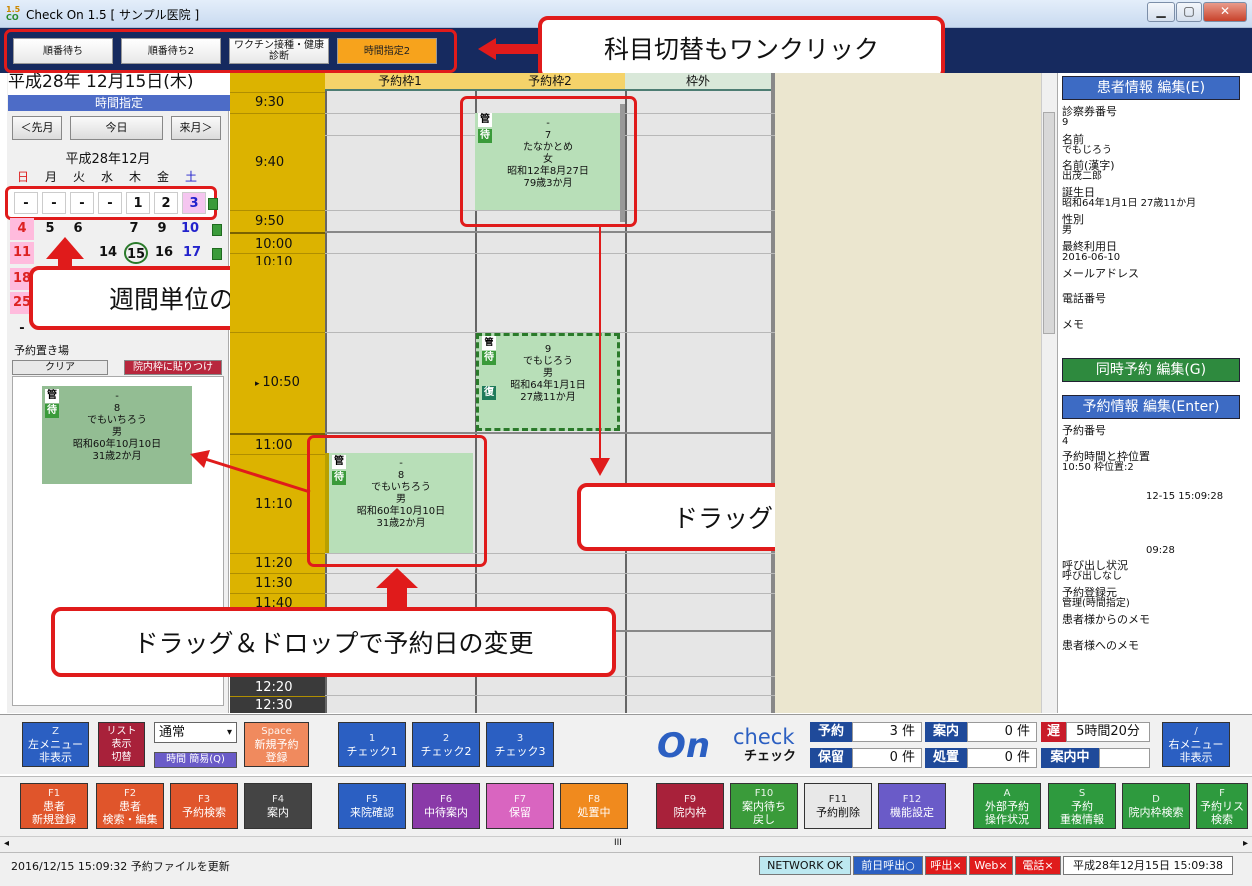 The height and width of the screenshot is (886, 1252). What do you see at coordinates (1151, 407) in the screenshot?
I see `reservation-info-edit-button: 予約情報 編集(Enter)` at bounding box center [1151, 407].